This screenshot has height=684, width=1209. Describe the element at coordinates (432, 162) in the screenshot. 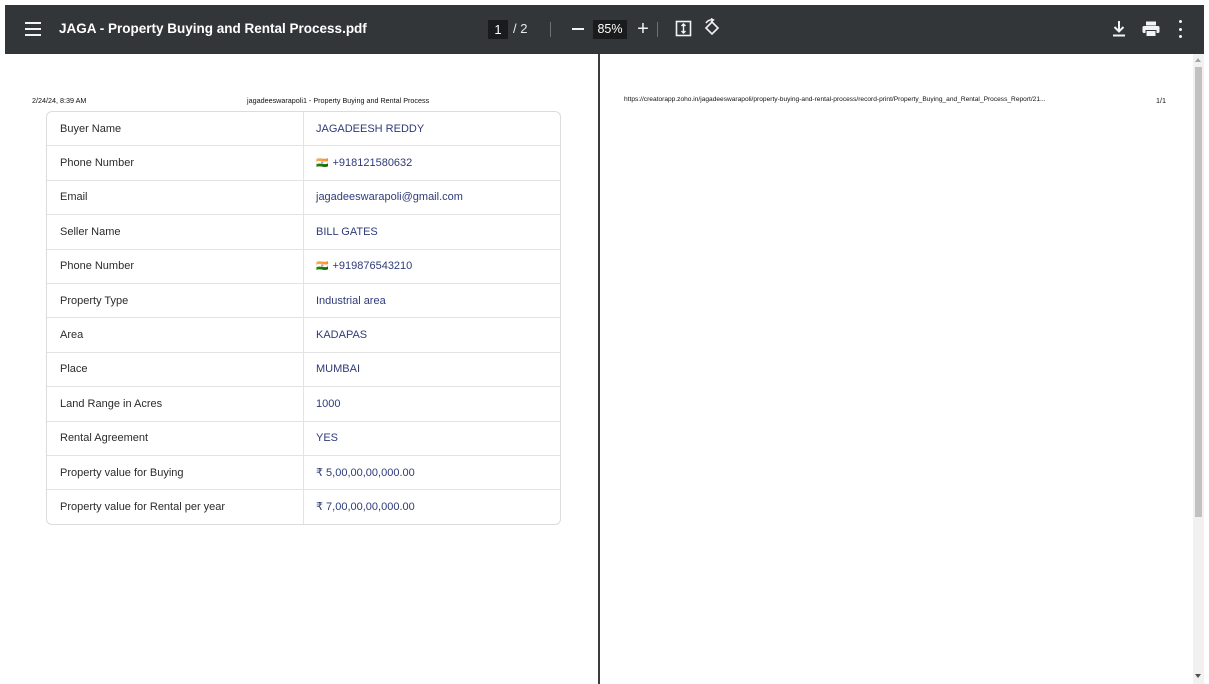

I see `field-value: 🇮🇳 +918121580632` at that location.